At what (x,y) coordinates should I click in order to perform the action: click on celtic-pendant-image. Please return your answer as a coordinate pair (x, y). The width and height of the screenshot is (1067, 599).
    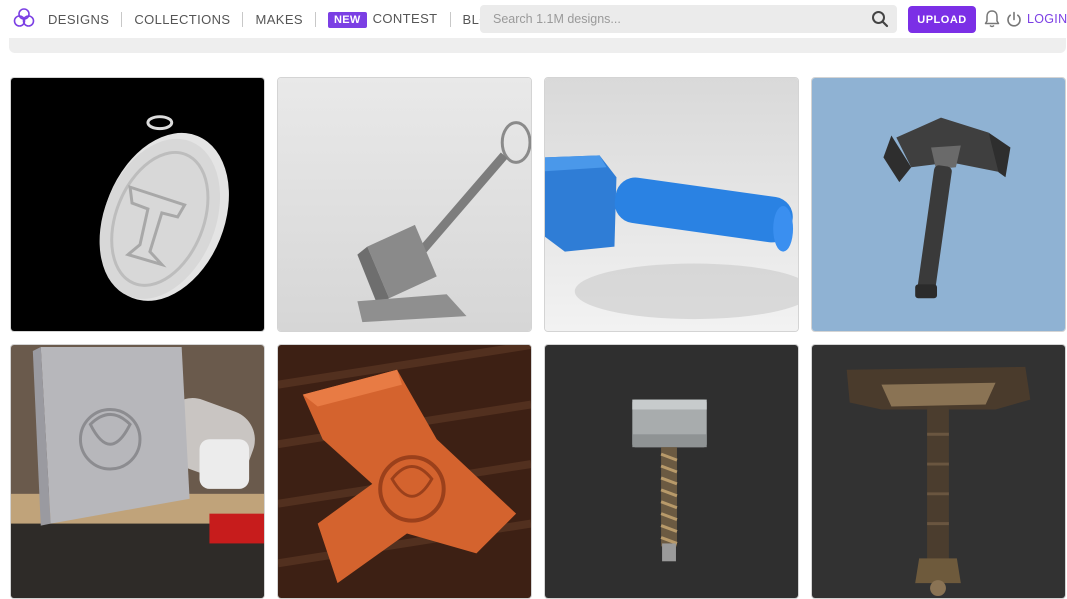
    Looking at the image, I should click on (137, 204).